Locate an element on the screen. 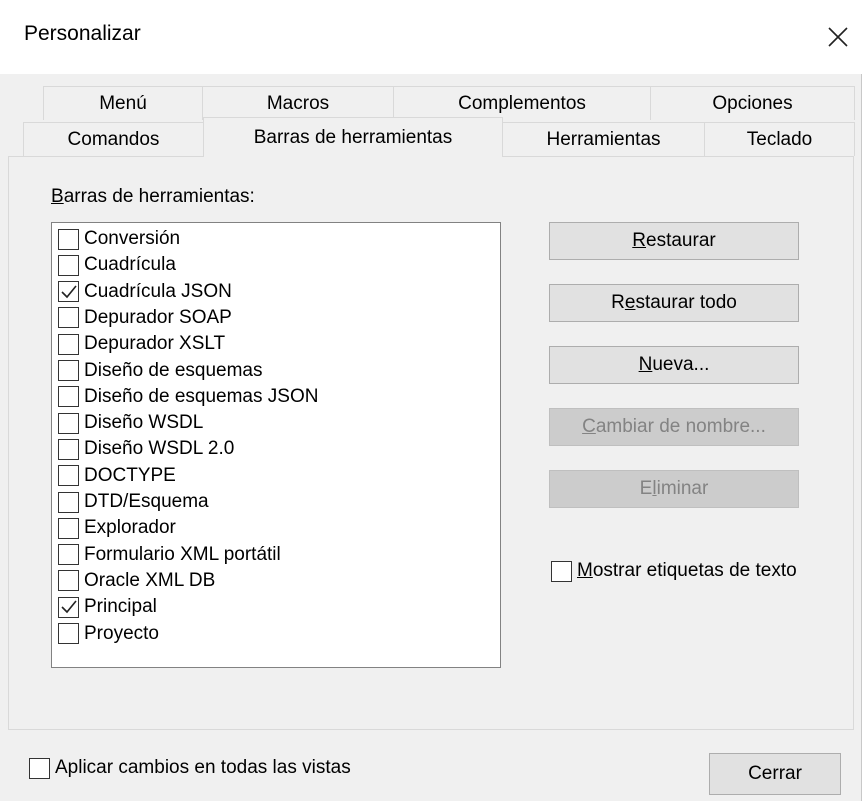 This screenshot has width=862, height=801. list-item: DOCTYPE is located at coordinates (117, 476).